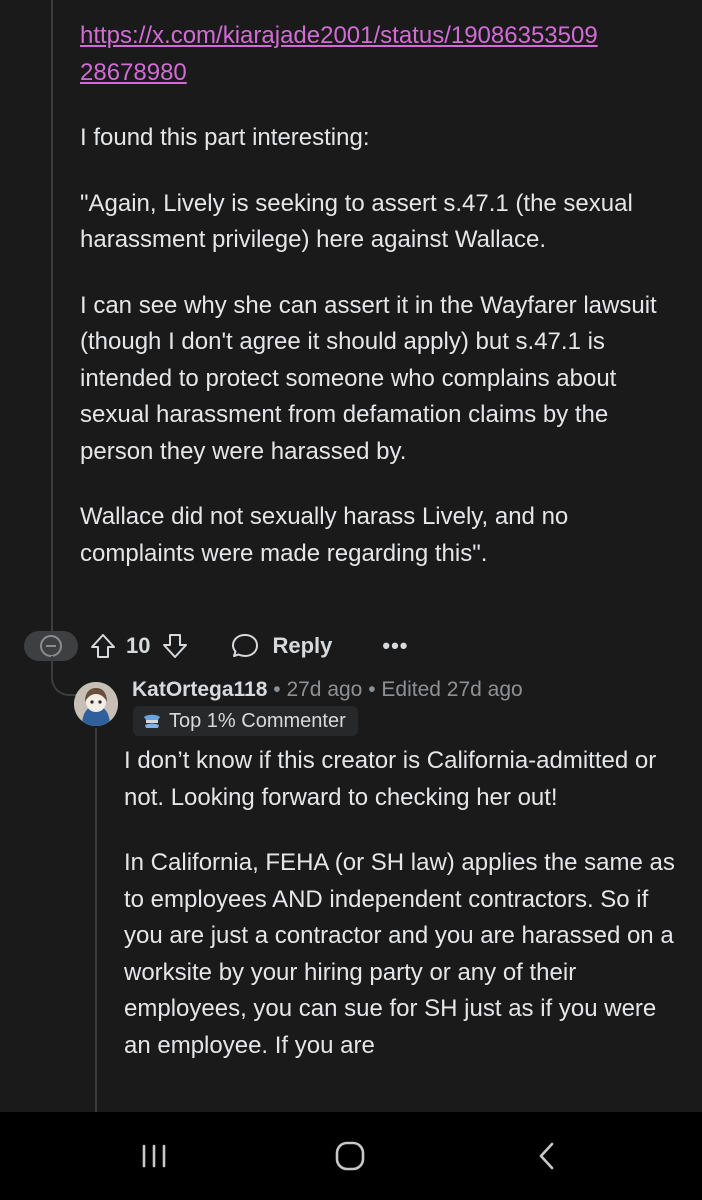  What do you see at coordinates (199, 689) in the screenshot?
I see `username: KatOrtega118` at bounding box center [199, 689].